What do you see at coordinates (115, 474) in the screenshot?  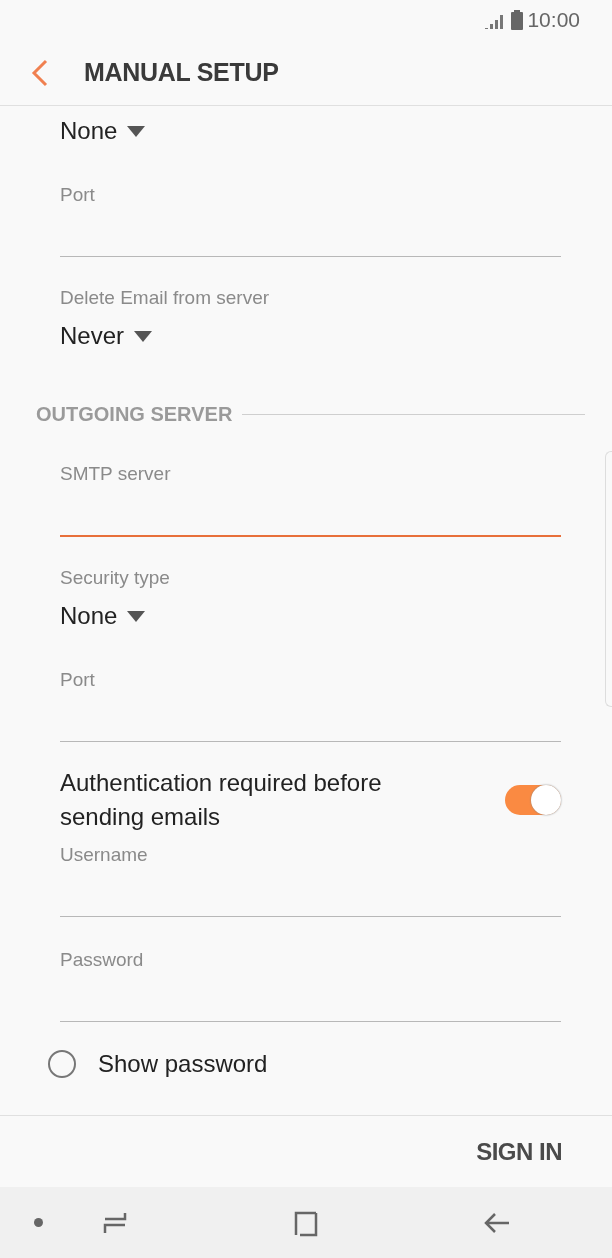 I see `field-label: SMTP server` at bounding box center [115, 474].